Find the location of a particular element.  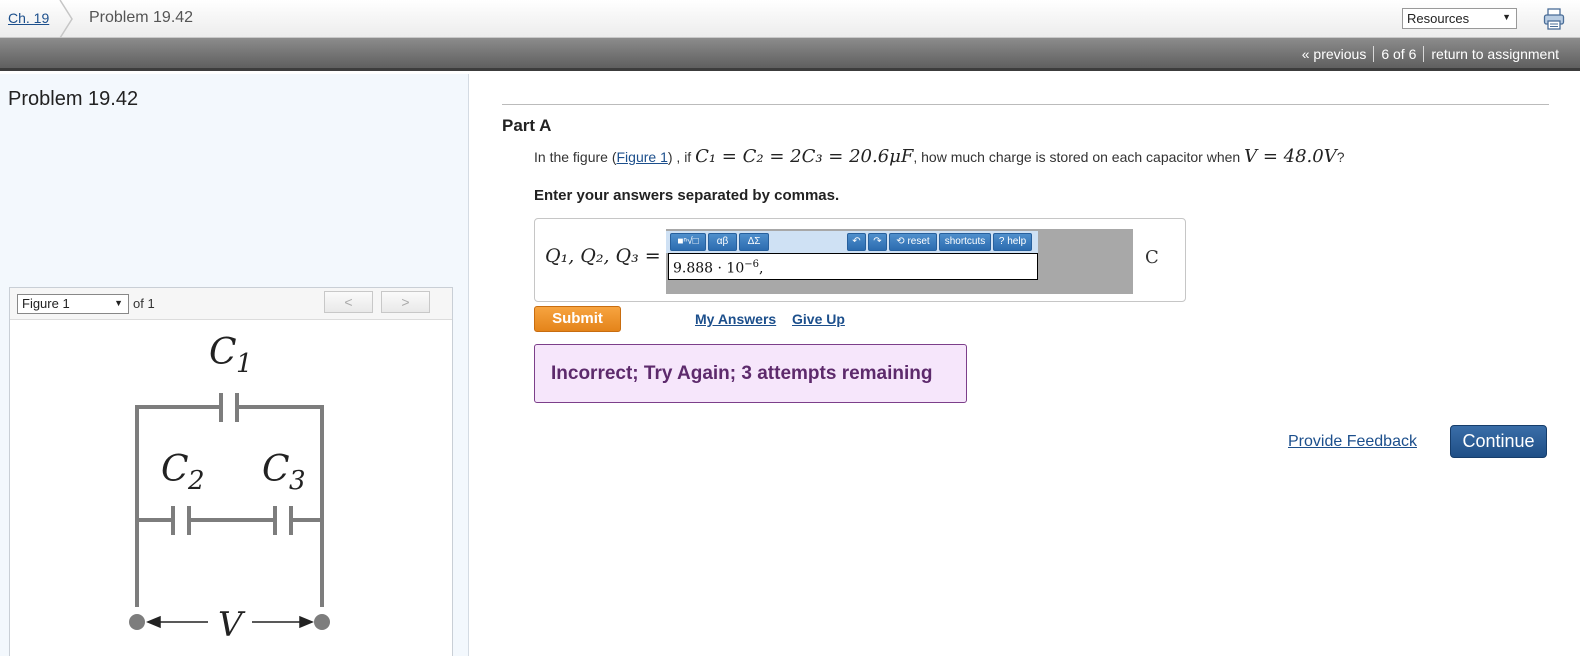

section-divider is located at coordinates (1025, 104).